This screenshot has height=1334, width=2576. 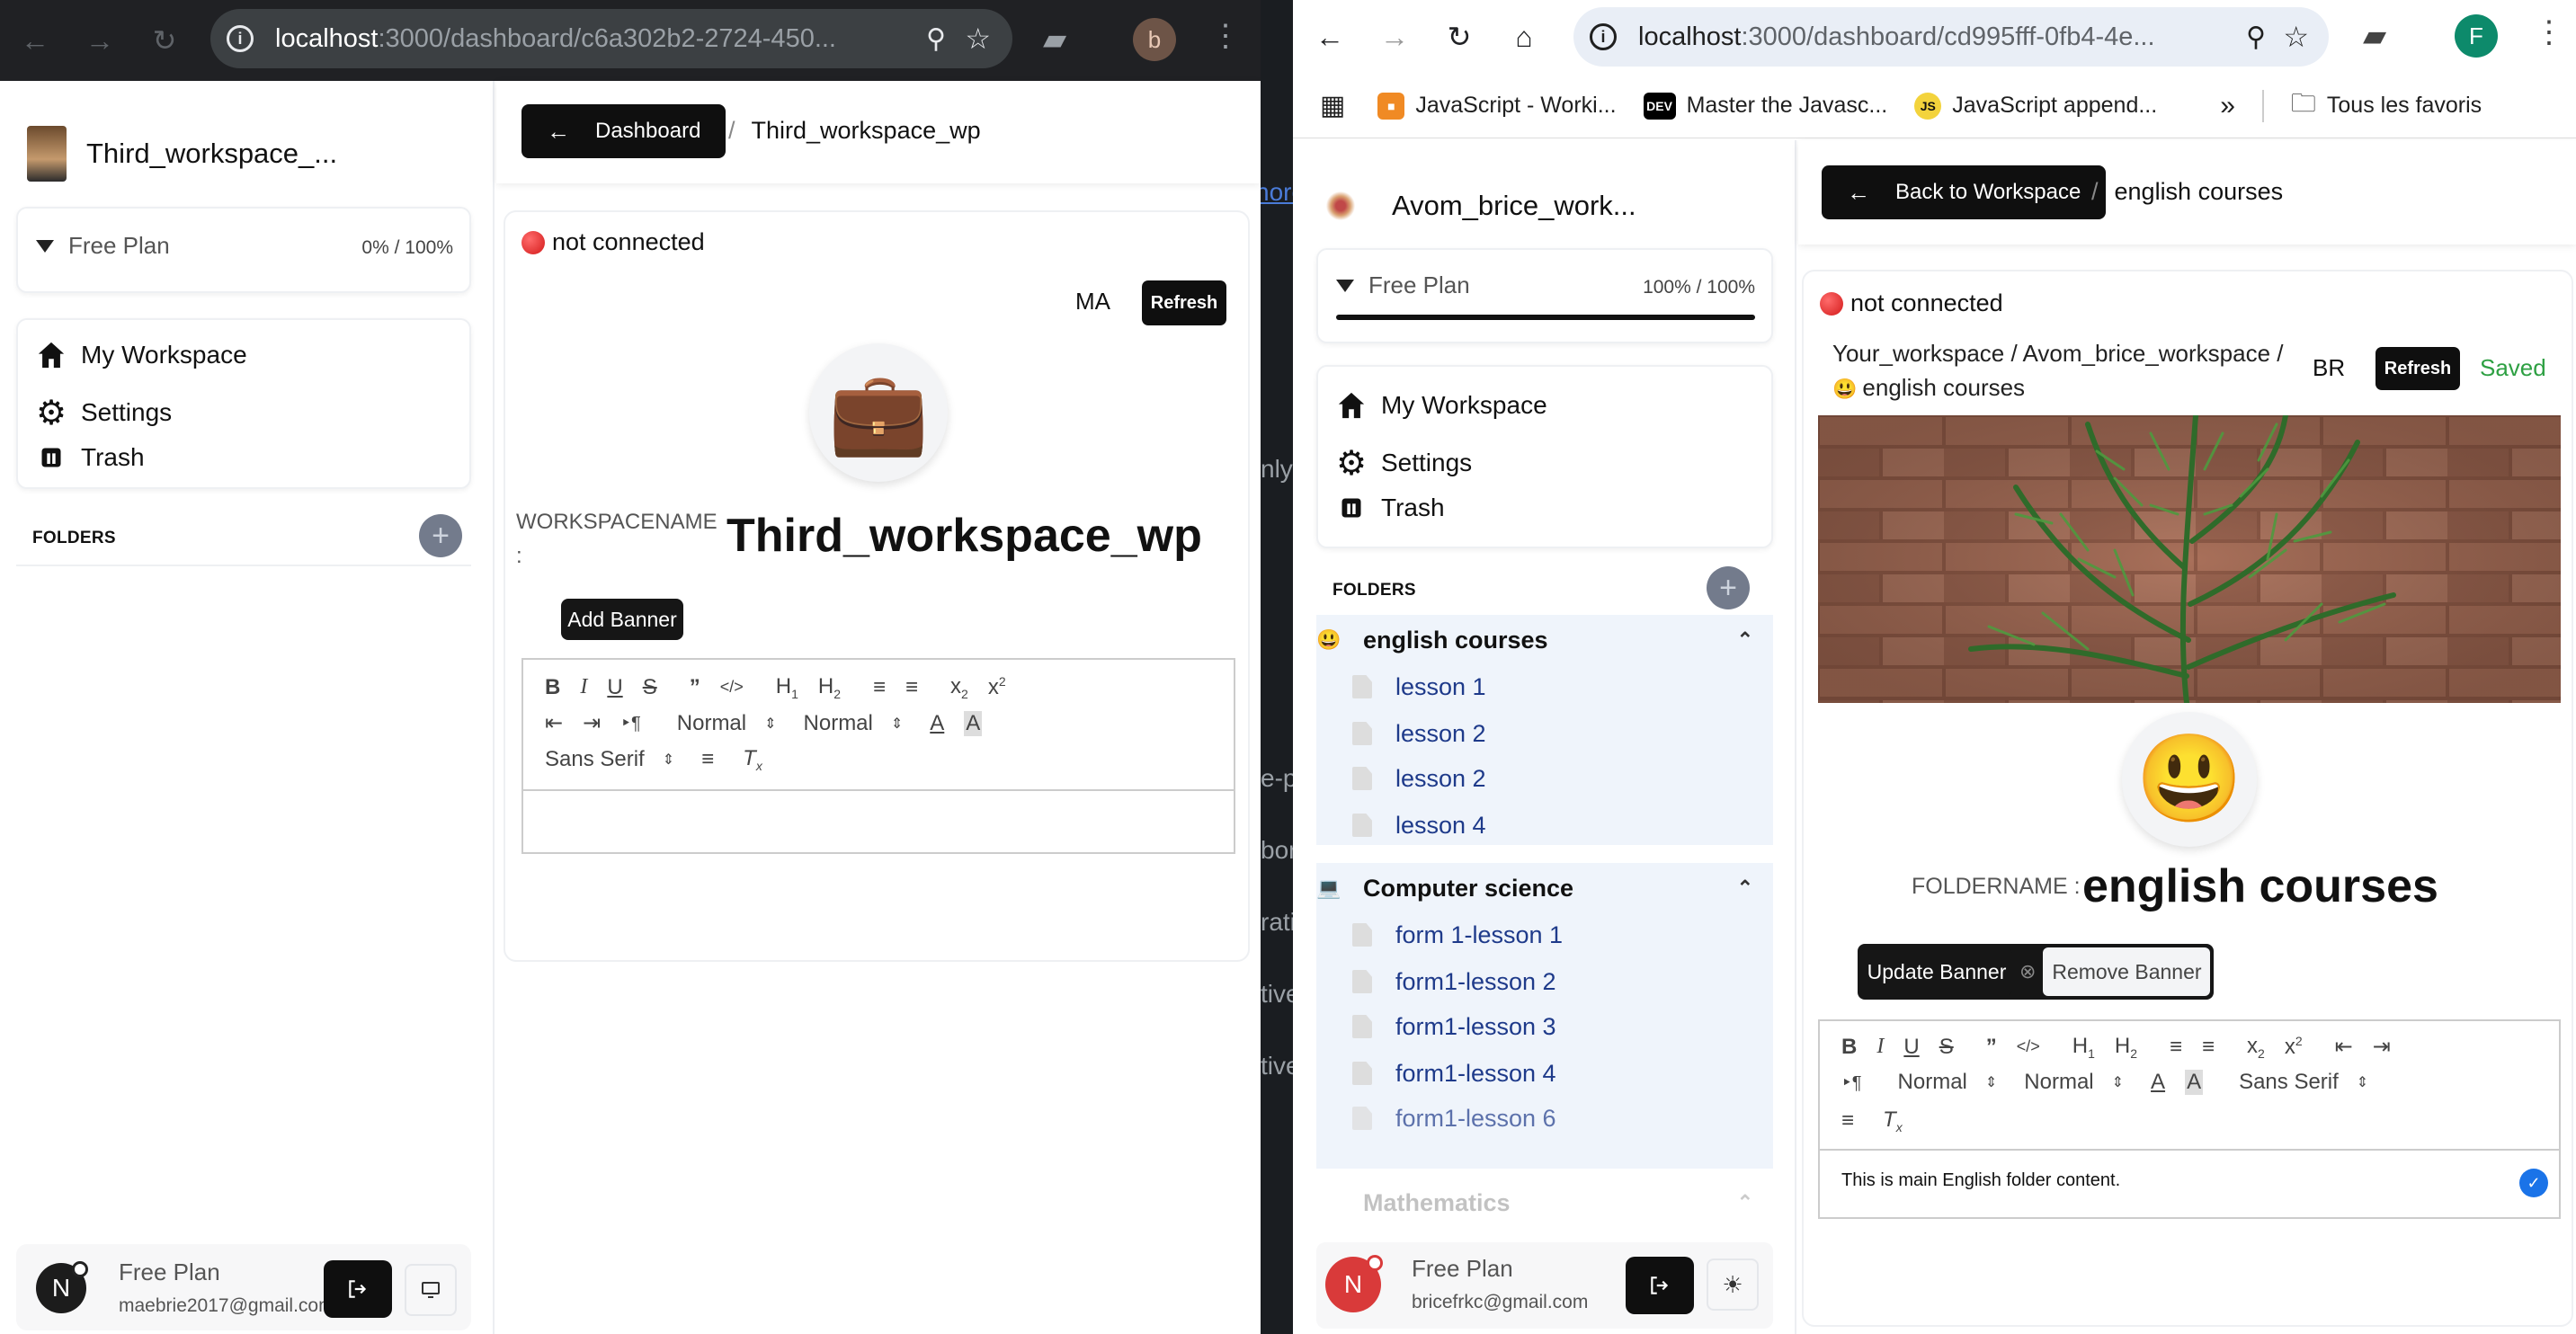 I want to click on heading-select: Normal ⇕, so click(x=727, y=723).